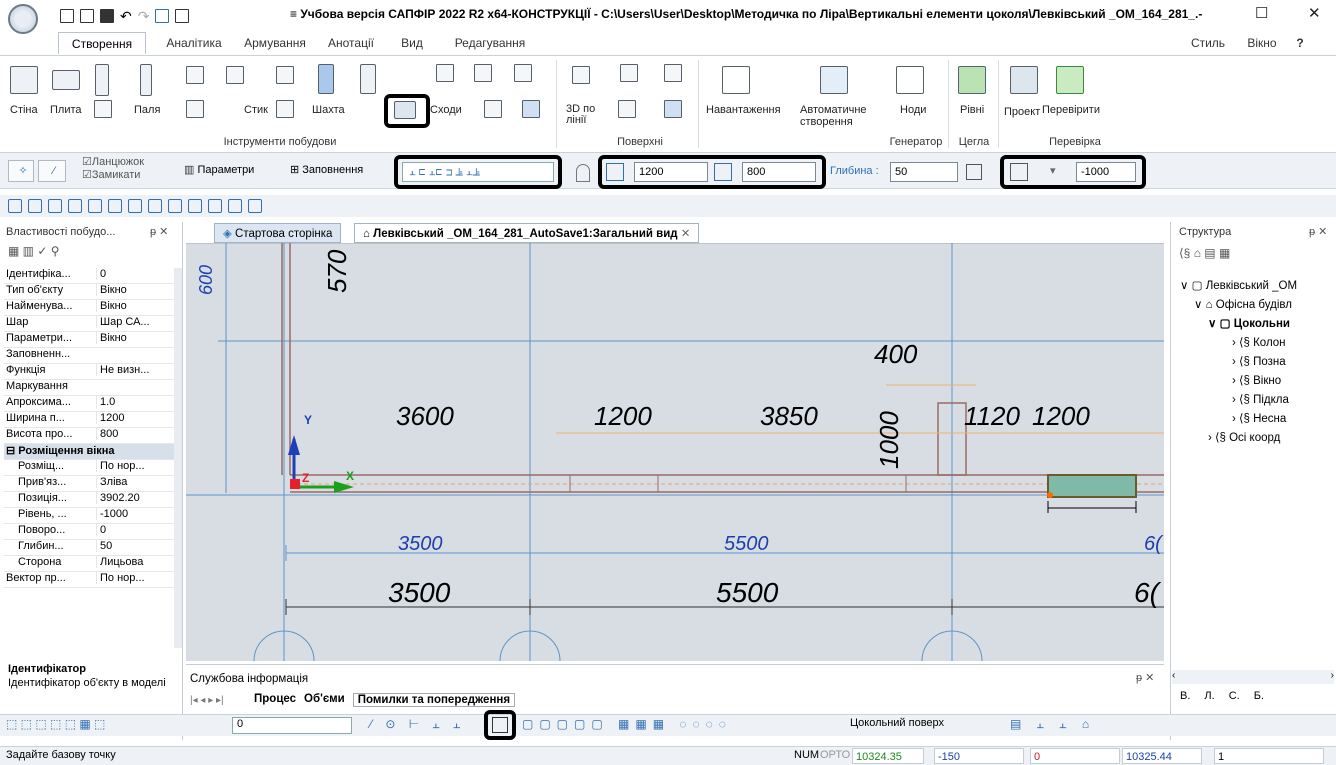 This screenshot has height=765, width=1336. Describe the element at coordinates (89, 308) in the screenshot. I see `prop-row: Найменува... Вікно` at that location.